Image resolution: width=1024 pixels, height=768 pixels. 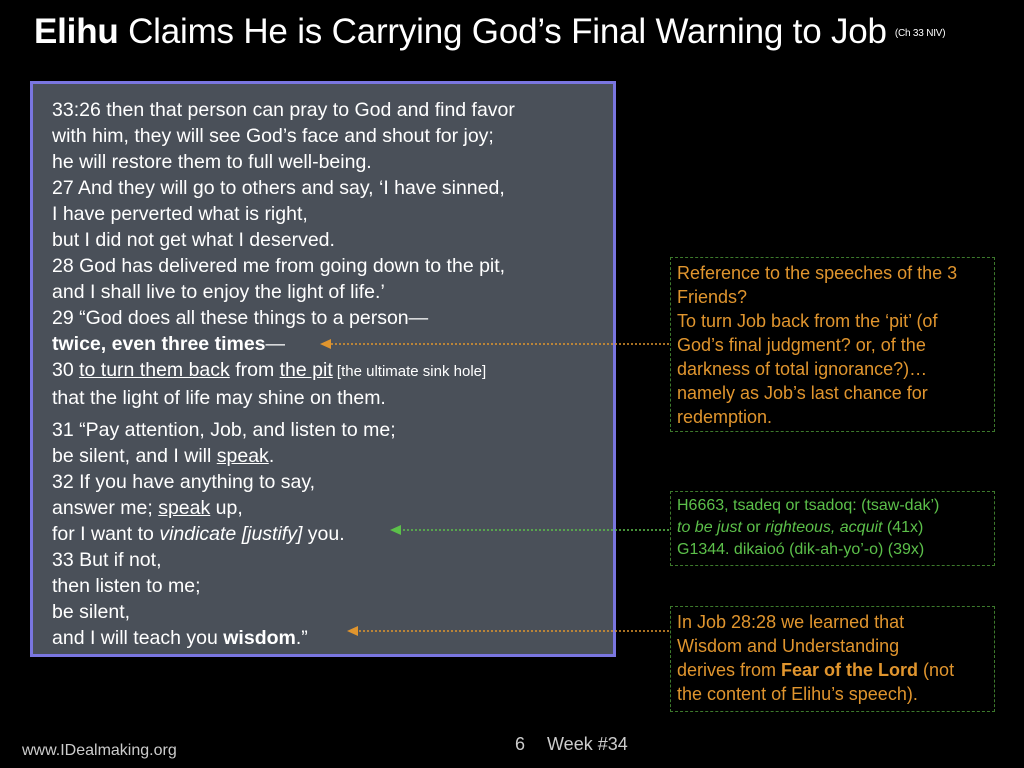 What do you see at coordinates (520, 744) in the screenshot?
I see `page-number: 6` at bounding box center [520, 744].